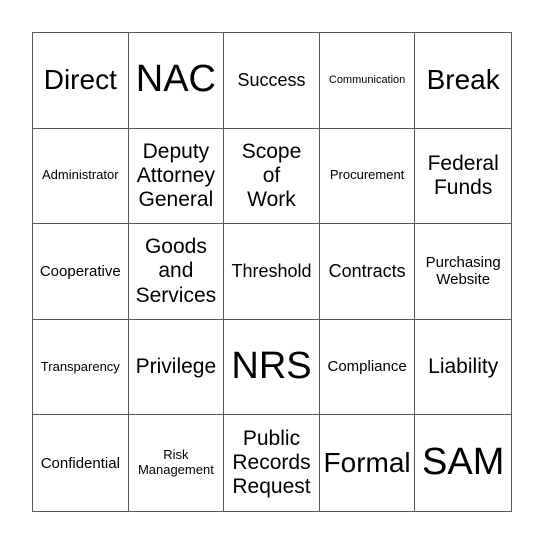  Describe the element at coordinates (271, 199) in the screenshot. I see `bingo-cell-label-line: Work` at that location.